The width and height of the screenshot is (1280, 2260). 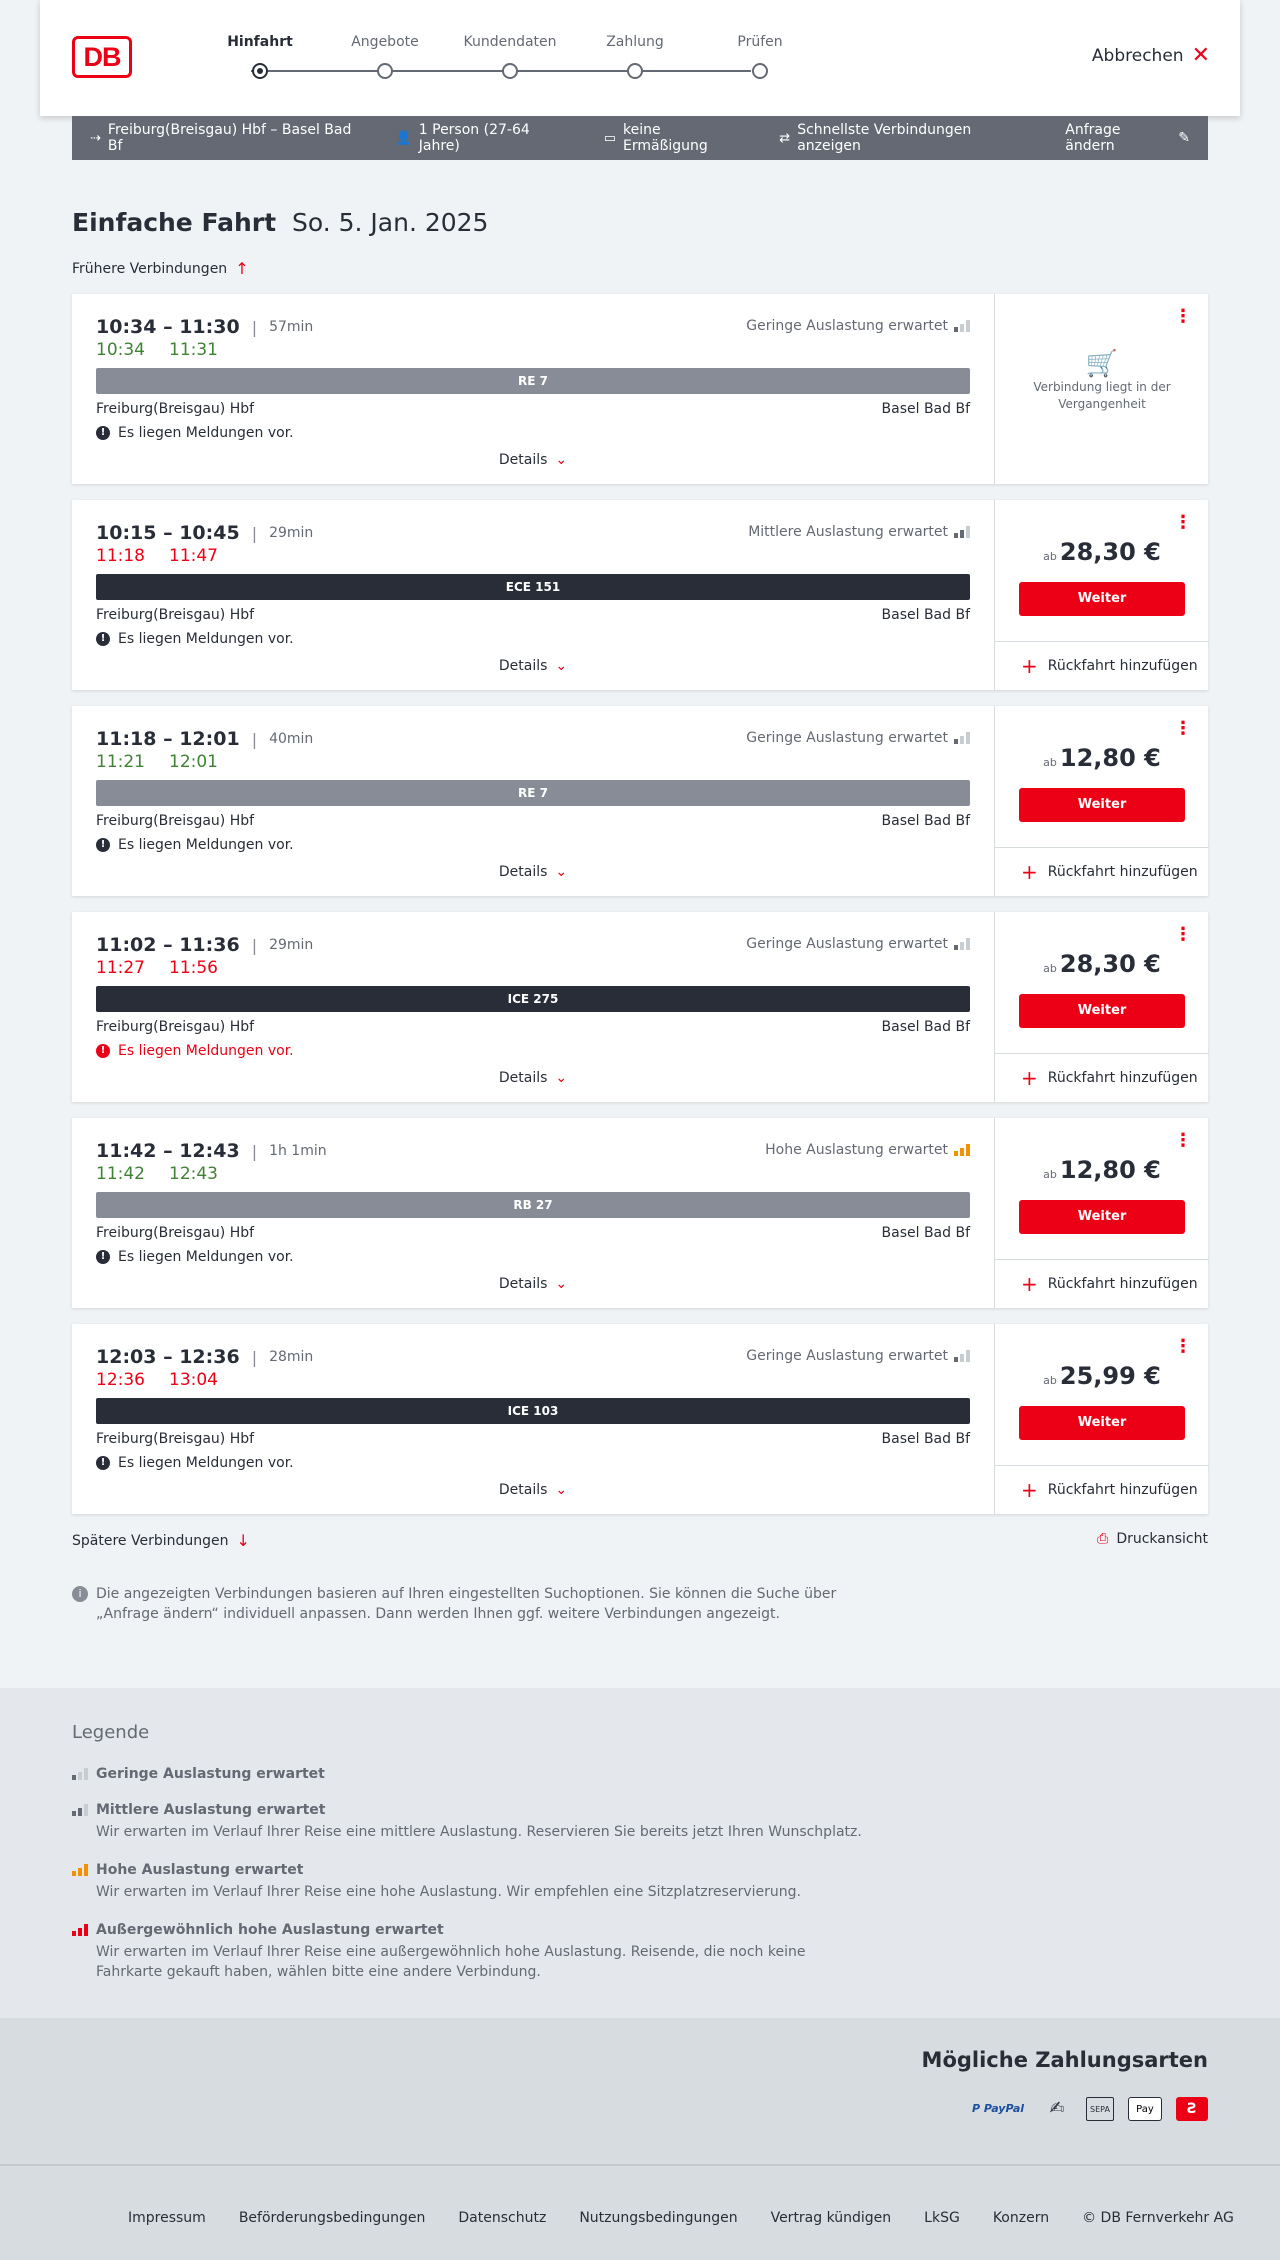 I want to click on print-view-link: ⎙ Druckansicht, so click(x=1152, y=1539).